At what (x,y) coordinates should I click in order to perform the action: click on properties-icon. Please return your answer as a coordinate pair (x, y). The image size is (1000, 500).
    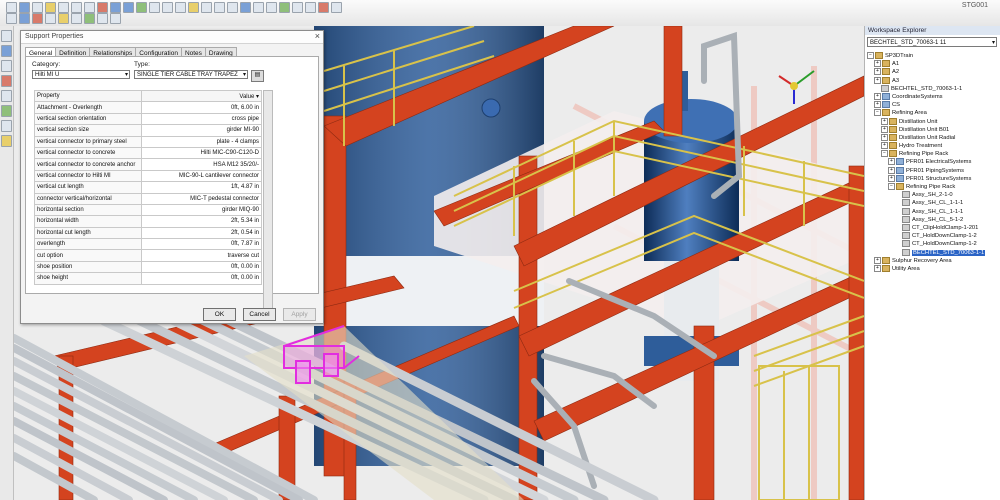
    Looking at the image, I should click on (310, 7).